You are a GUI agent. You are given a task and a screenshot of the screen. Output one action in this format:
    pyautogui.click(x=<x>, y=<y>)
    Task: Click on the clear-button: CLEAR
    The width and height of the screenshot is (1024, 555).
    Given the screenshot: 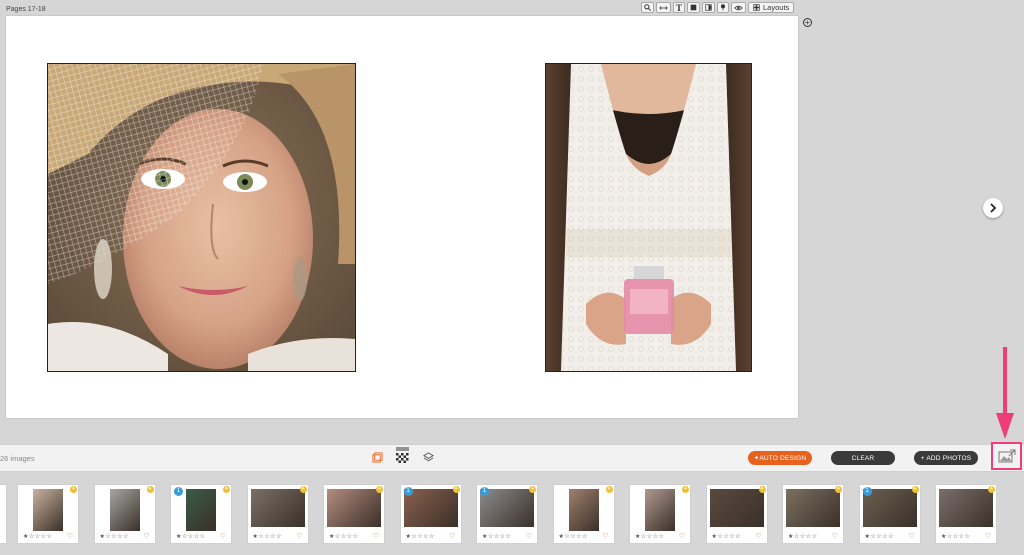 What is the action you would take?
    pyautogui.click(x=863, y=458)
    